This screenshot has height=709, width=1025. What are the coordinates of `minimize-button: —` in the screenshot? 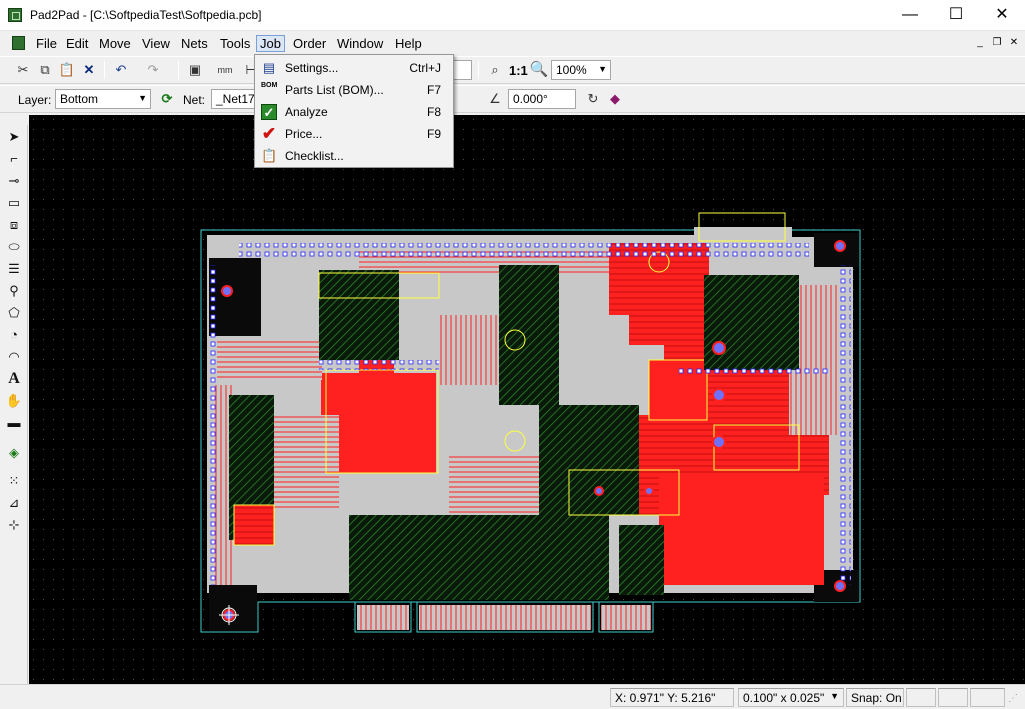 It's located at (910, 15).